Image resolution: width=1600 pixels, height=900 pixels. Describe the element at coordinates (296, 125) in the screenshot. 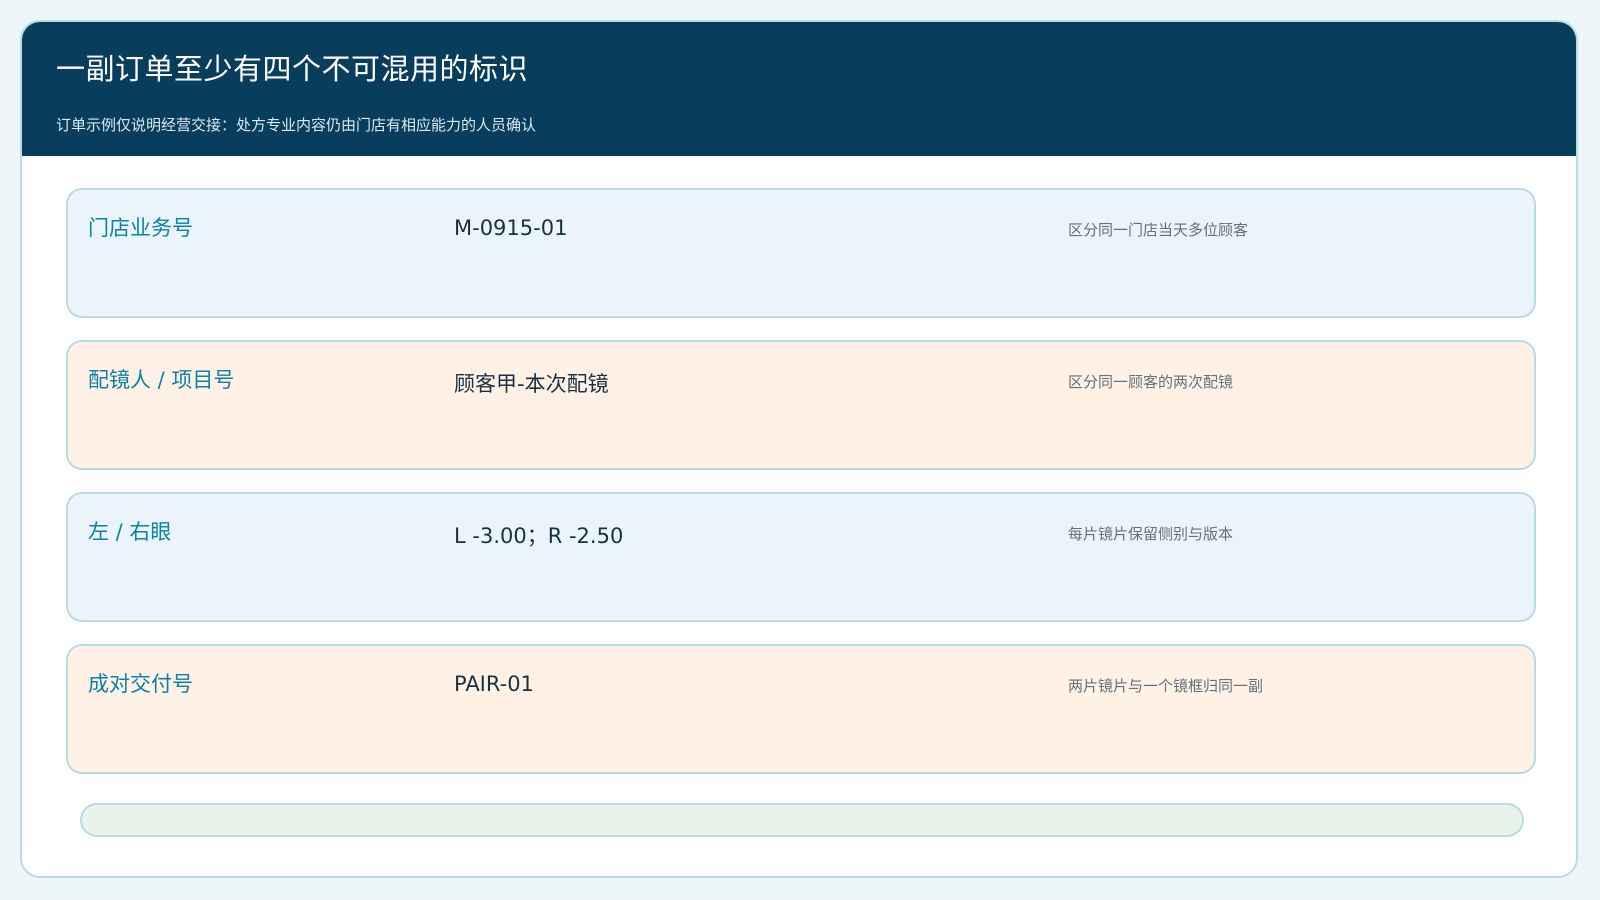

I see `page-subtitle: 订单示例仅说明经营交接：处方专业内容仍由门店有相应能力的人员确认` at that location.